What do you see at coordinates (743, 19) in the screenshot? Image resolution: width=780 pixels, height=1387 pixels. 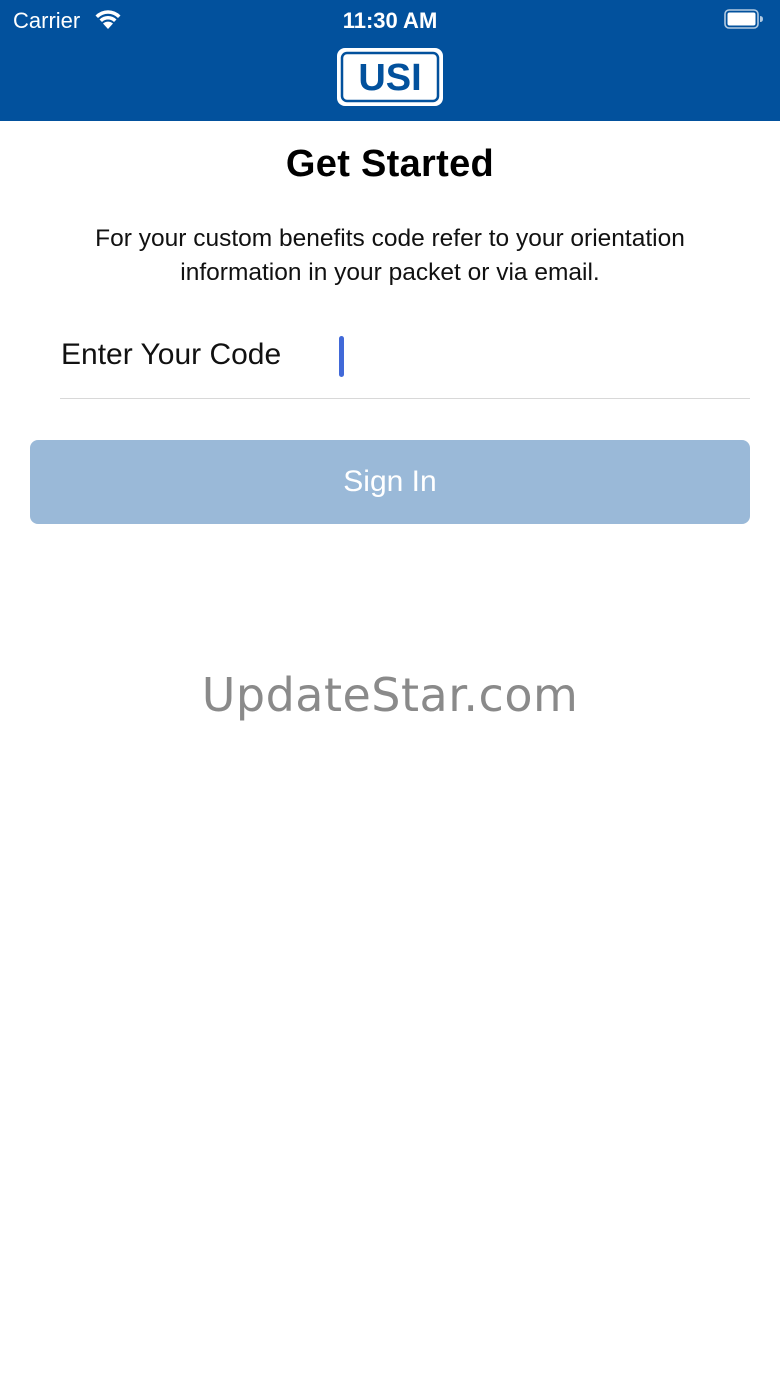 I see `battery-icon` at bounding box center [743, 19].